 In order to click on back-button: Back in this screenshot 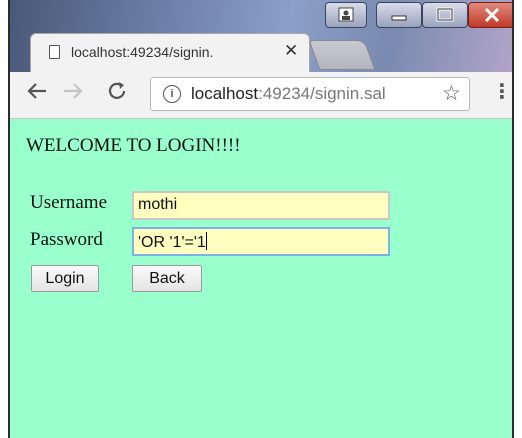, I will do `click(167, 278)`.